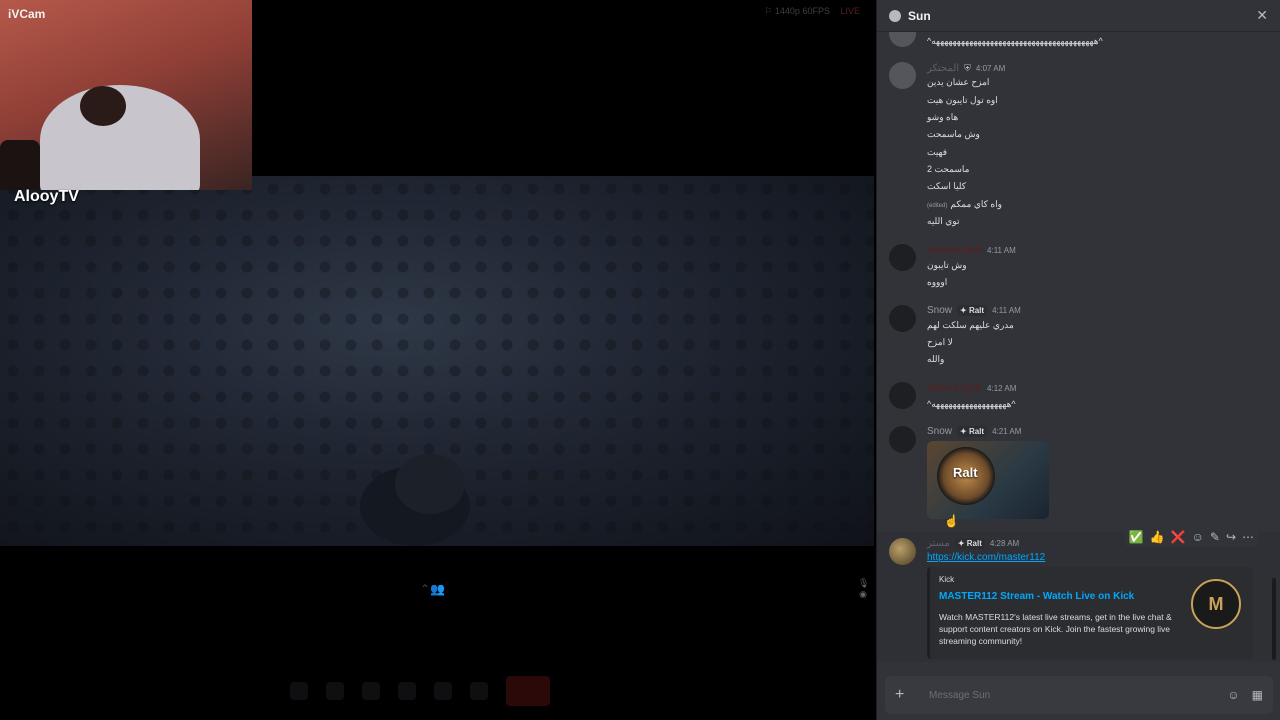 This screenshot has height=720, width=1280. What do you see at coordinates (976, 204) in the screenshot?
I see `message-text-content: واه كاي ممكم` at bounding box center [976, 204].